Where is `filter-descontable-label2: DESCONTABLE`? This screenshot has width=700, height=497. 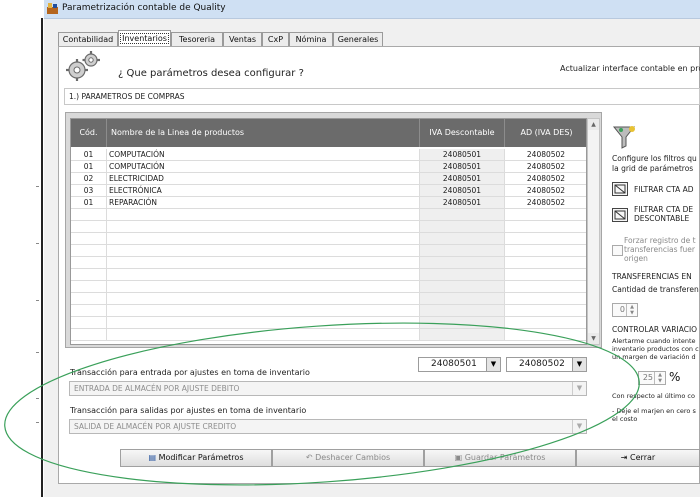 filter-descontable-label2: DESCONTABLE is located at coordinates (661, 218).